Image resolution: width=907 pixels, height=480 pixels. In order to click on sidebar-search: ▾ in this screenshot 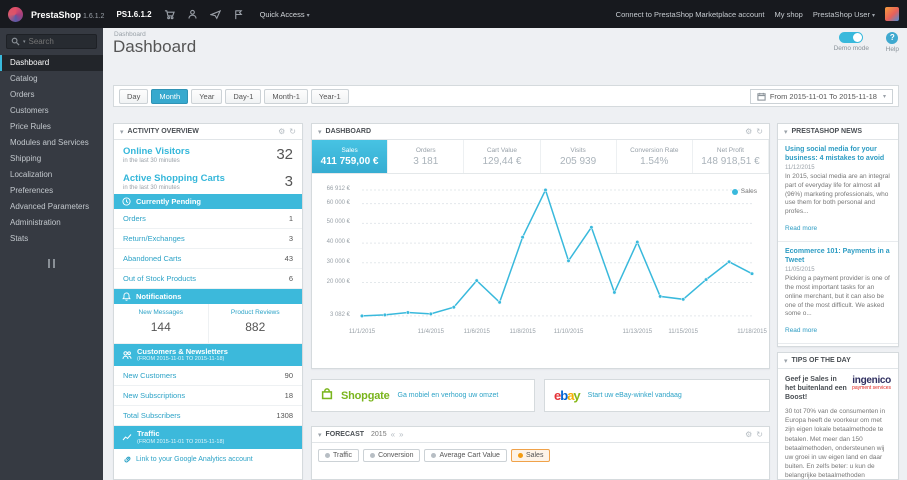, I will do `click(51, 41)`.